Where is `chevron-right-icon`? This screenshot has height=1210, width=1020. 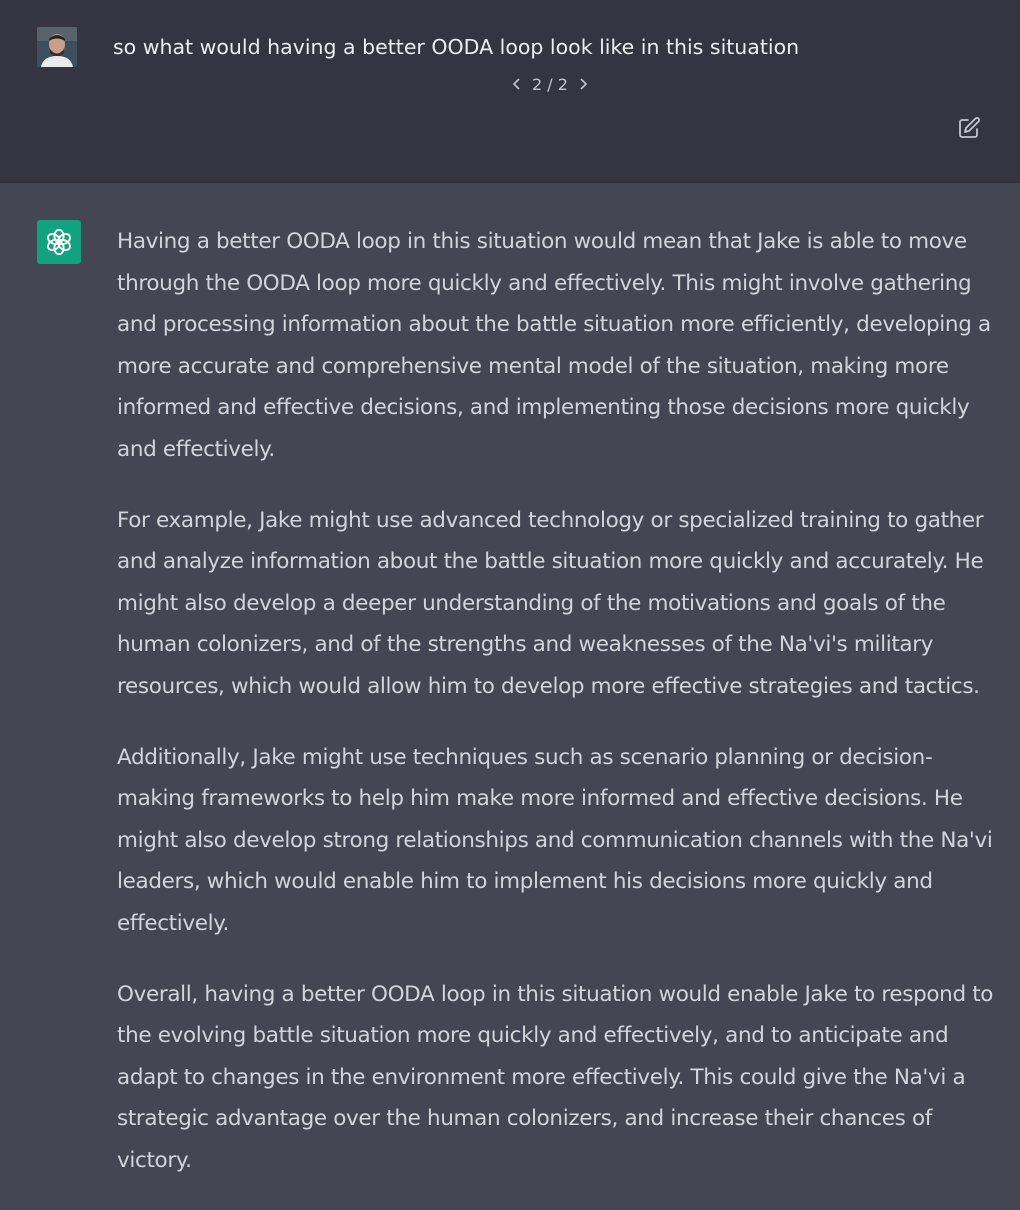 chevron-right-icon is located at coordinates (583, 84).